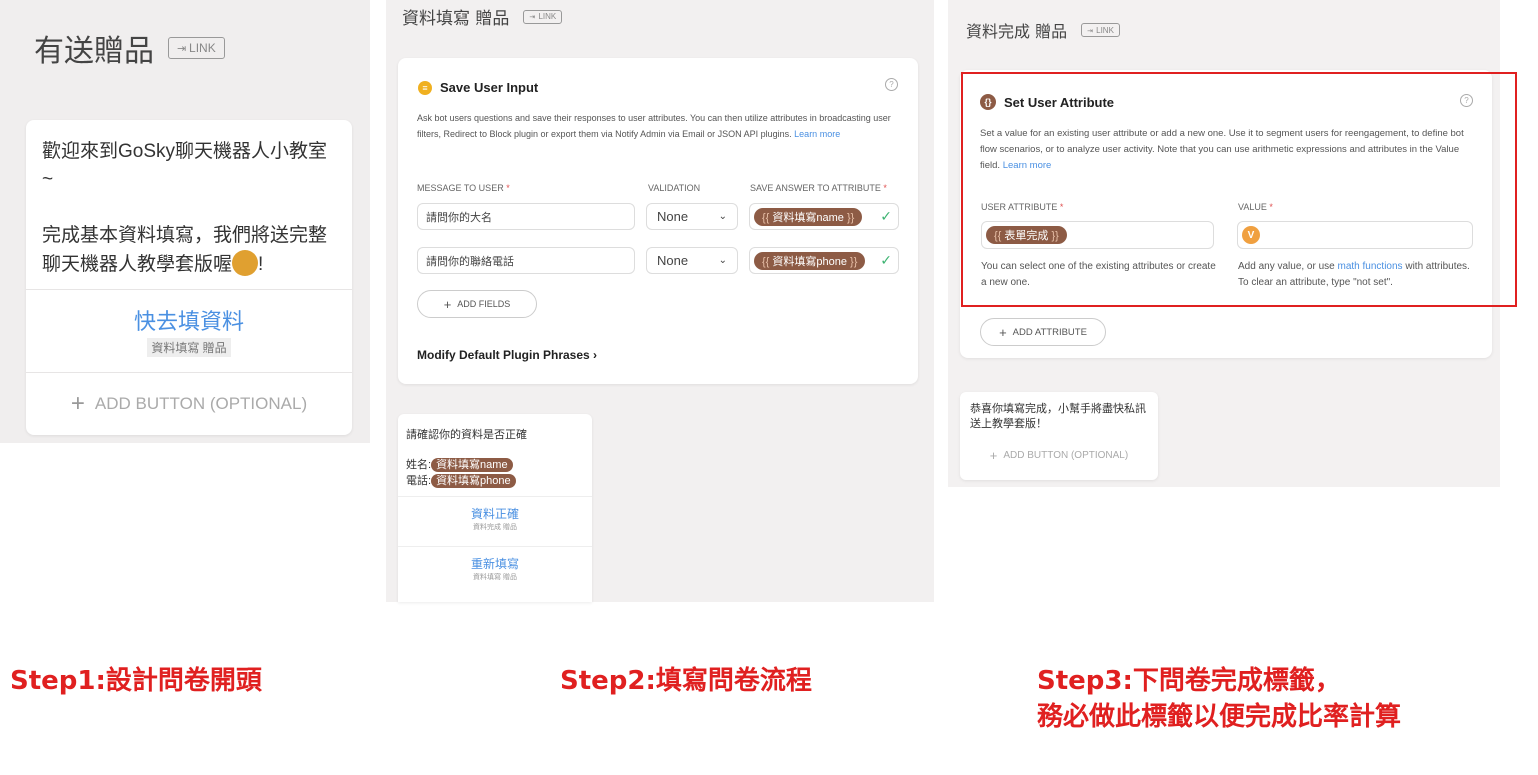 The height and width of the screenshot is (775, 1538). I want to click on pointing-hand-icon, so click(245, 263).